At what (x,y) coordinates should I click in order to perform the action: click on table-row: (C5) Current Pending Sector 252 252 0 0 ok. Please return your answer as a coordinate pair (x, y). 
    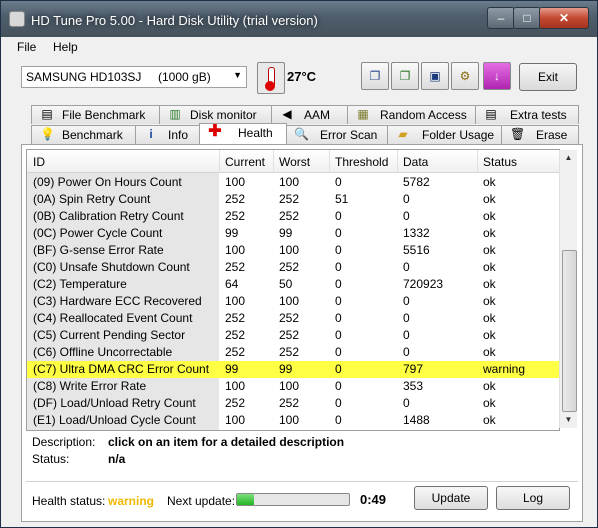
    Looking at the image, I should click on (293, 335).